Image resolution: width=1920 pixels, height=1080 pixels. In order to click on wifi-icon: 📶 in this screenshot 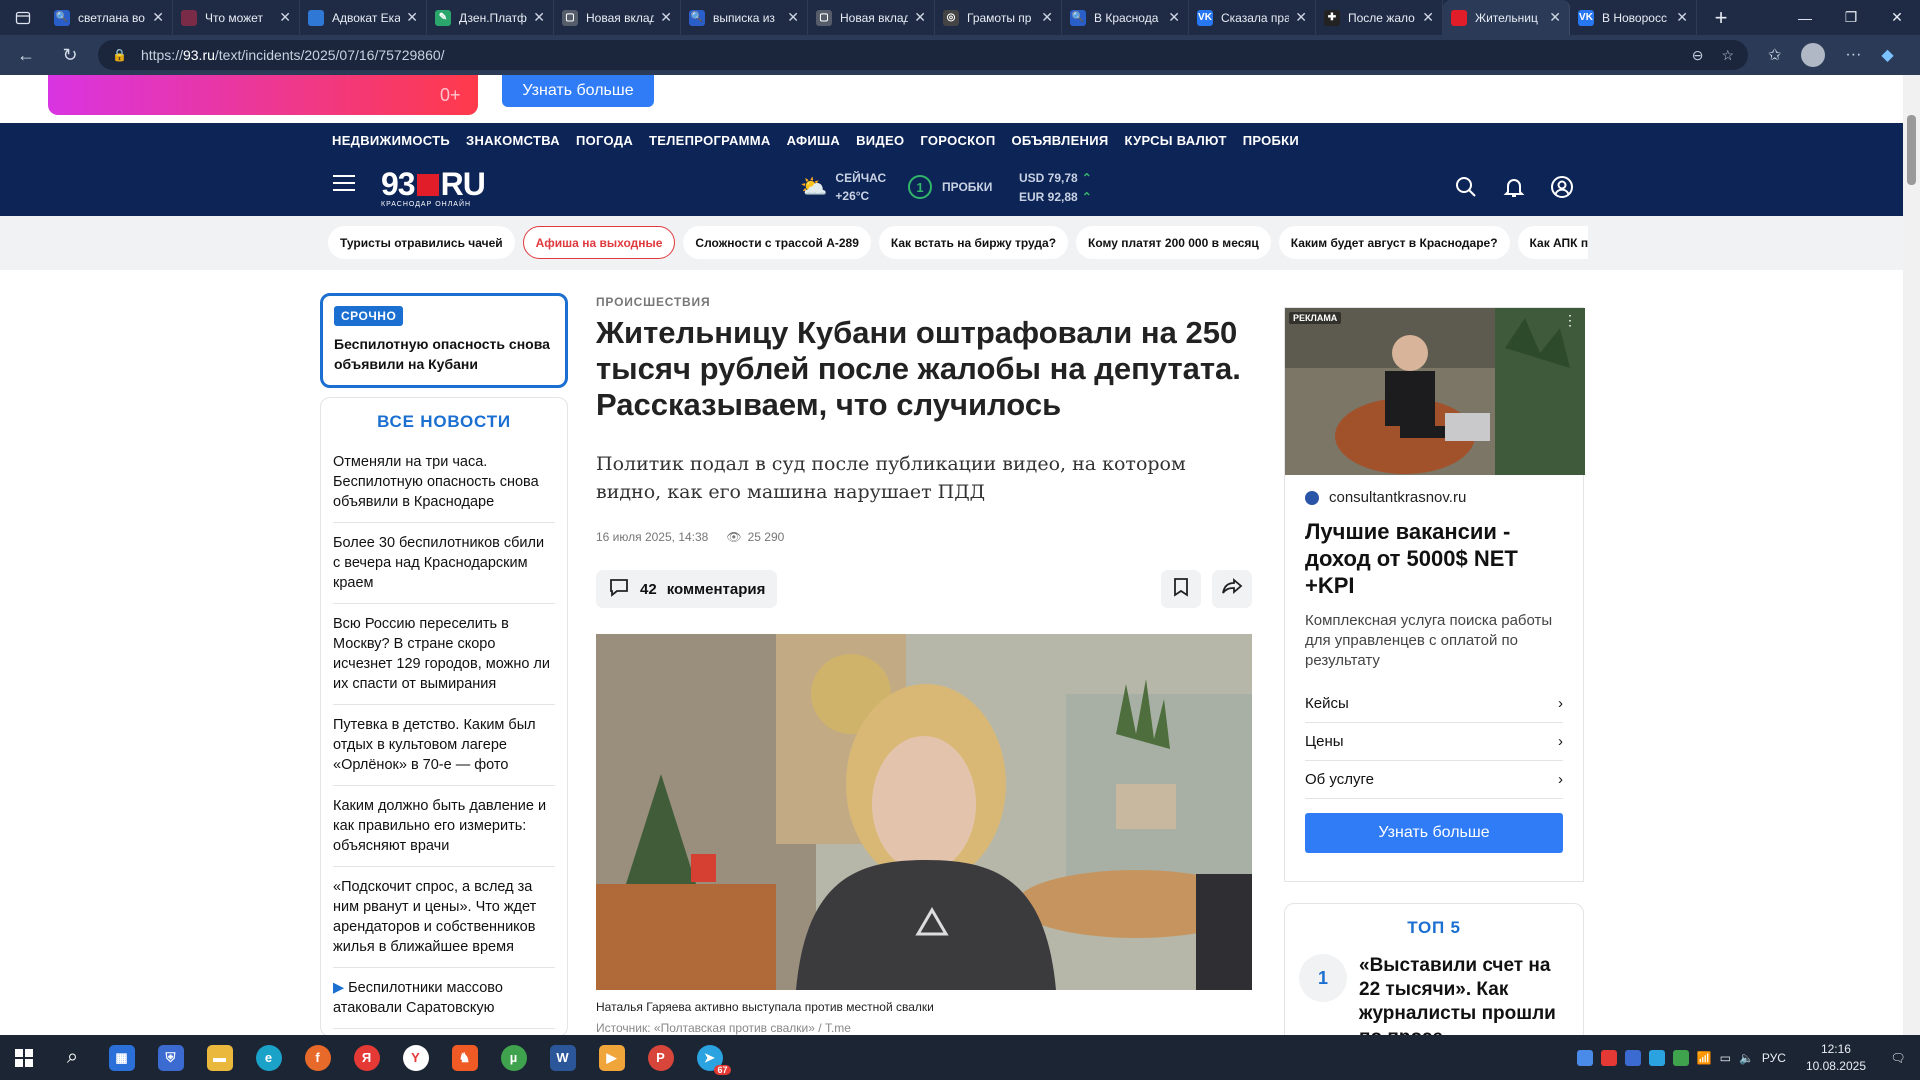, I will do `click(1704, 1058)`.